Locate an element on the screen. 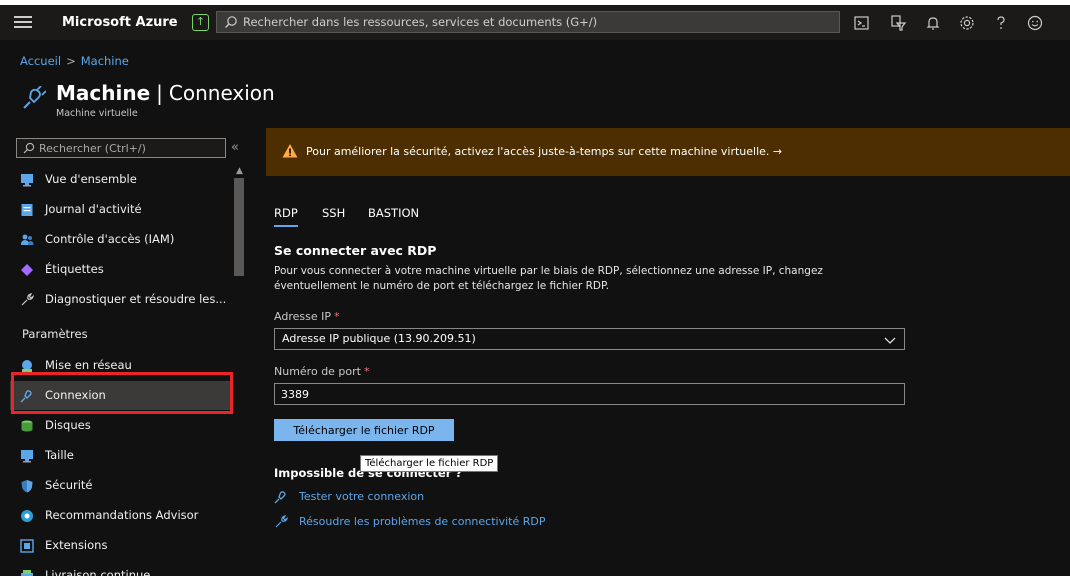  ip-address-dropdown: Adresse IP publique (13.90.209.51) is located at coordinates (589, 339).